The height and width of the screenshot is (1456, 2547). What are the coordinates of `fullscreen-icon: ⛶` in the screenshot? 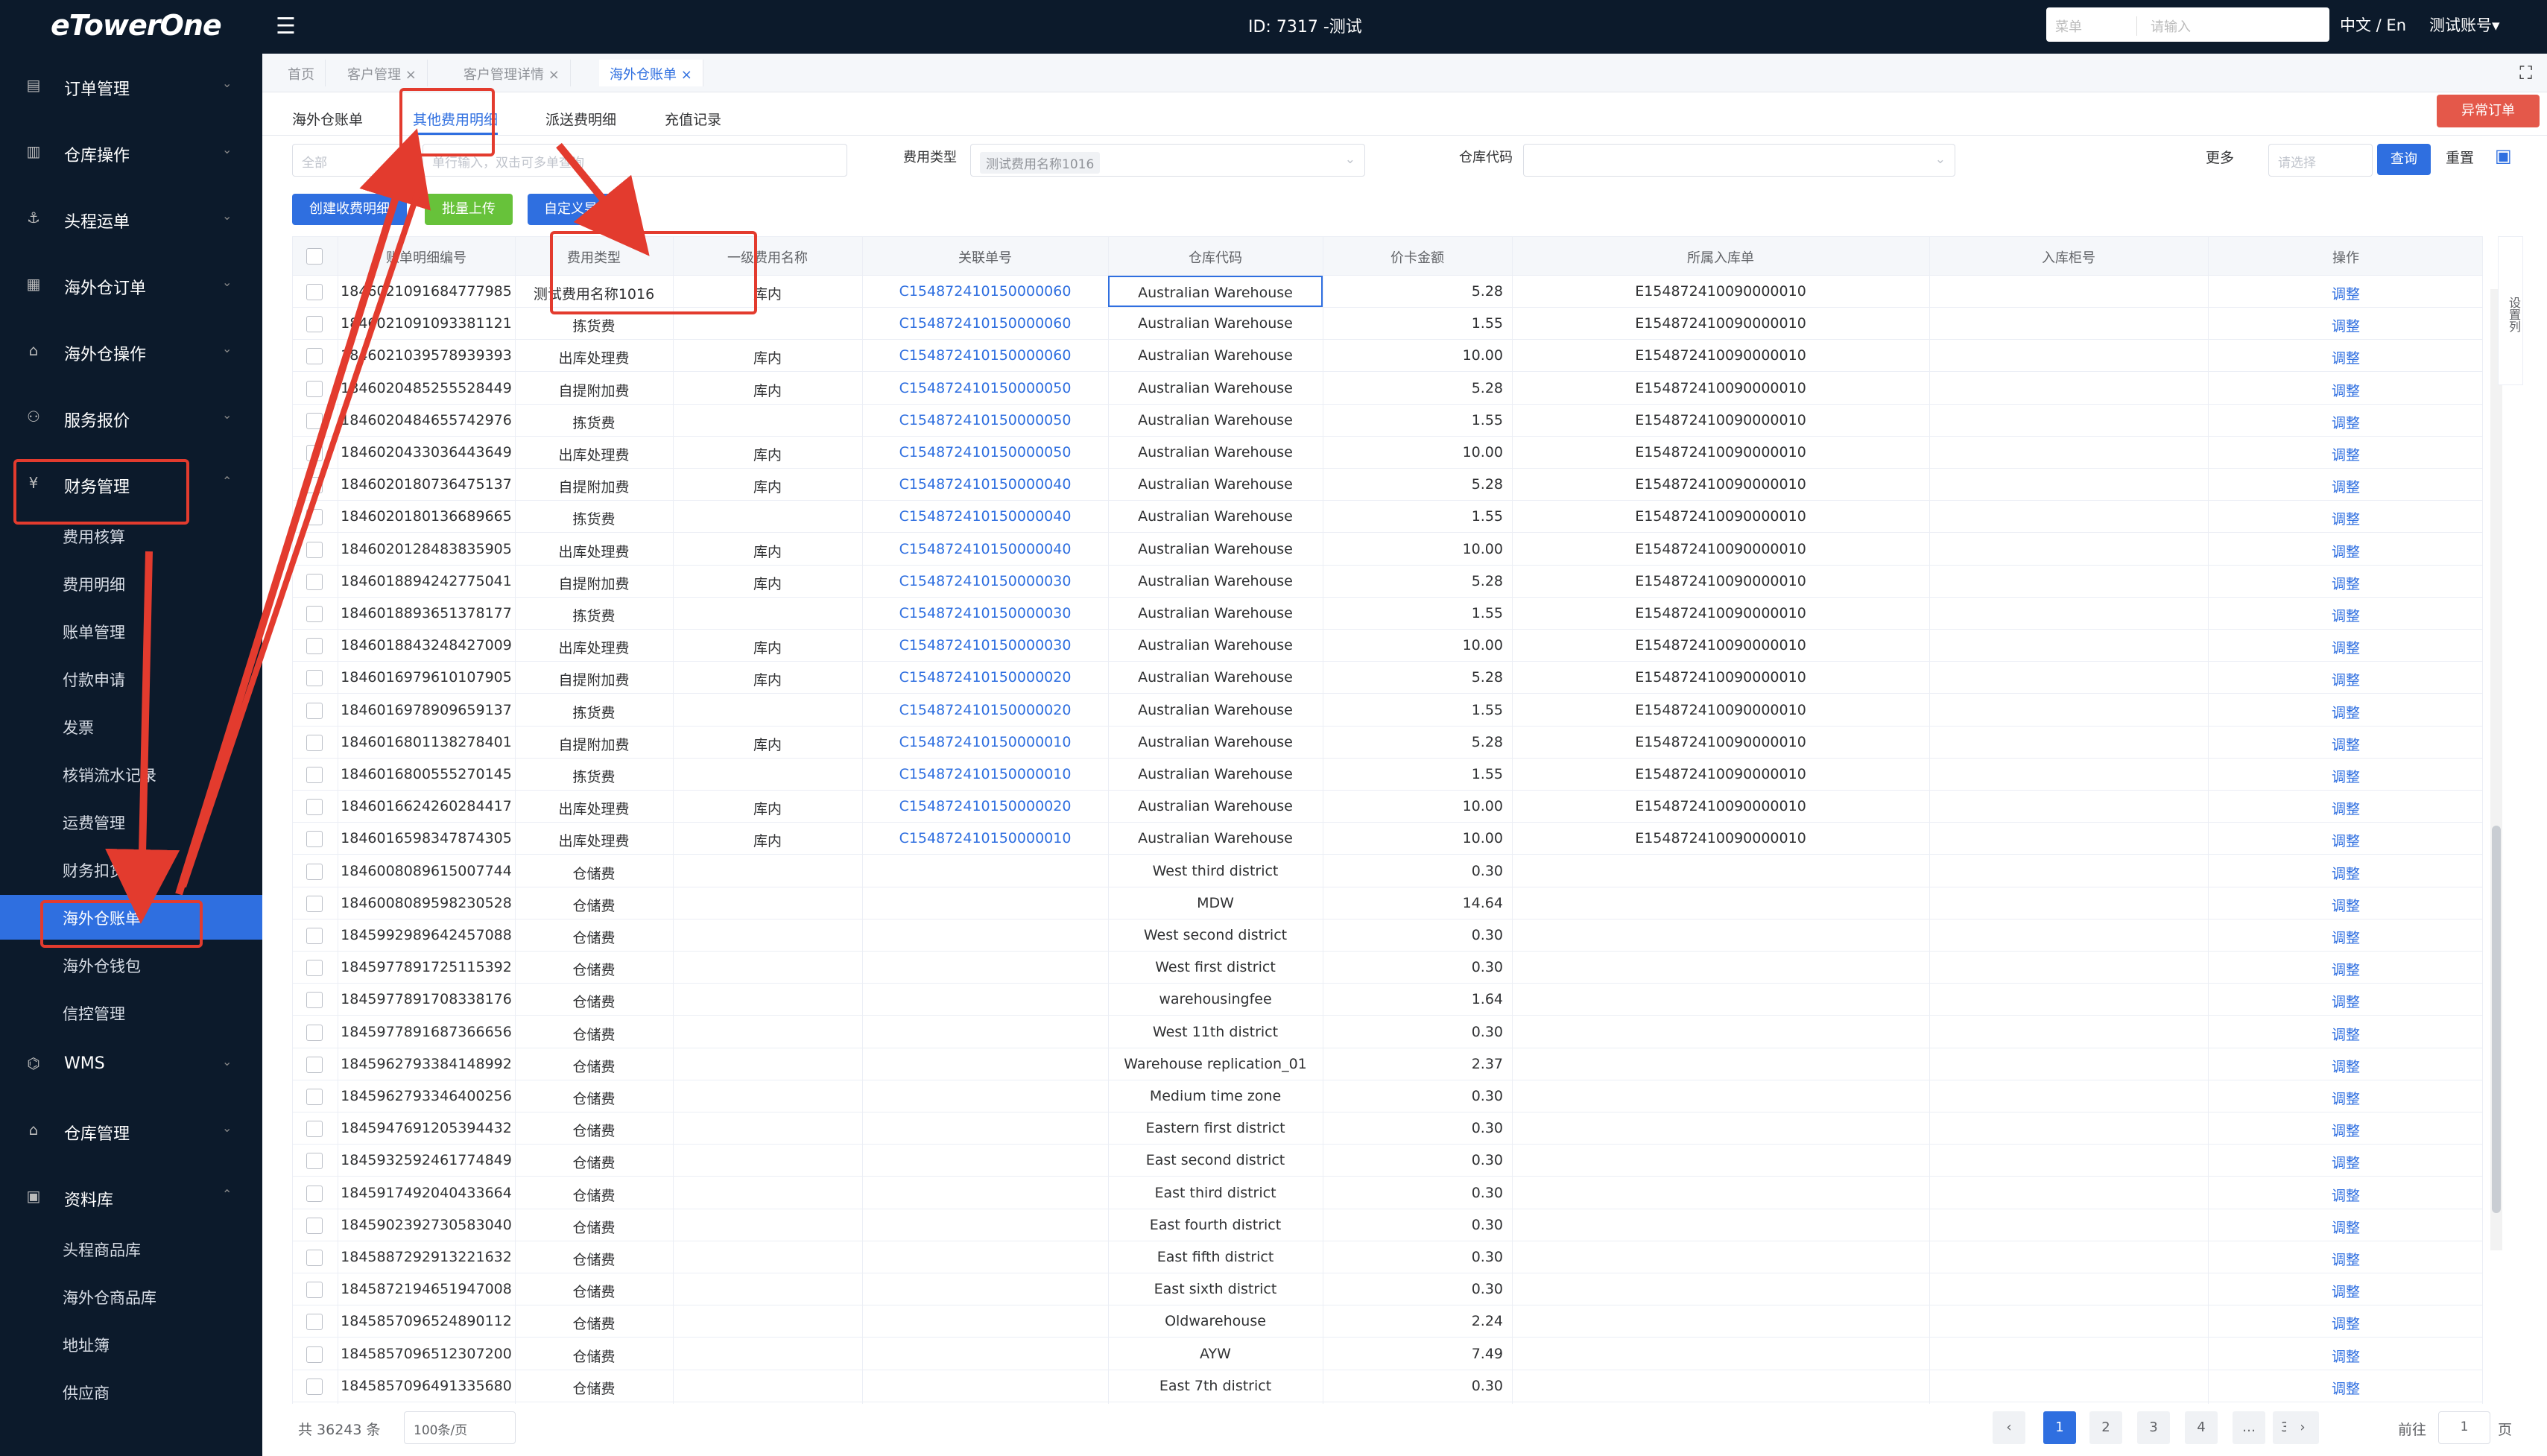 It's located at (2525, 73).